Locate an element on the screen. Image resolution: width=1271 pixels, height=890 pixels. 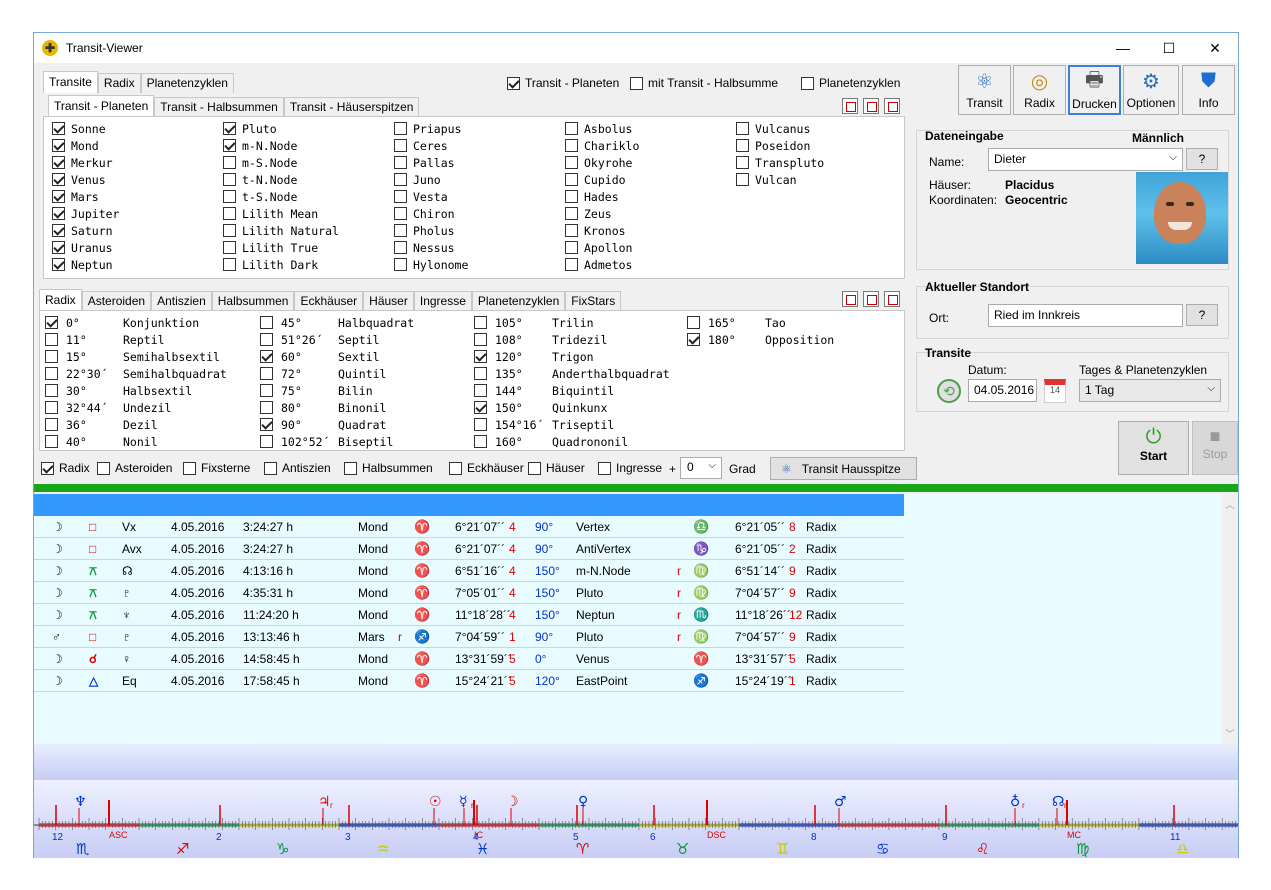
calendar-icon: 14 is located at coordinates (1055, 391).